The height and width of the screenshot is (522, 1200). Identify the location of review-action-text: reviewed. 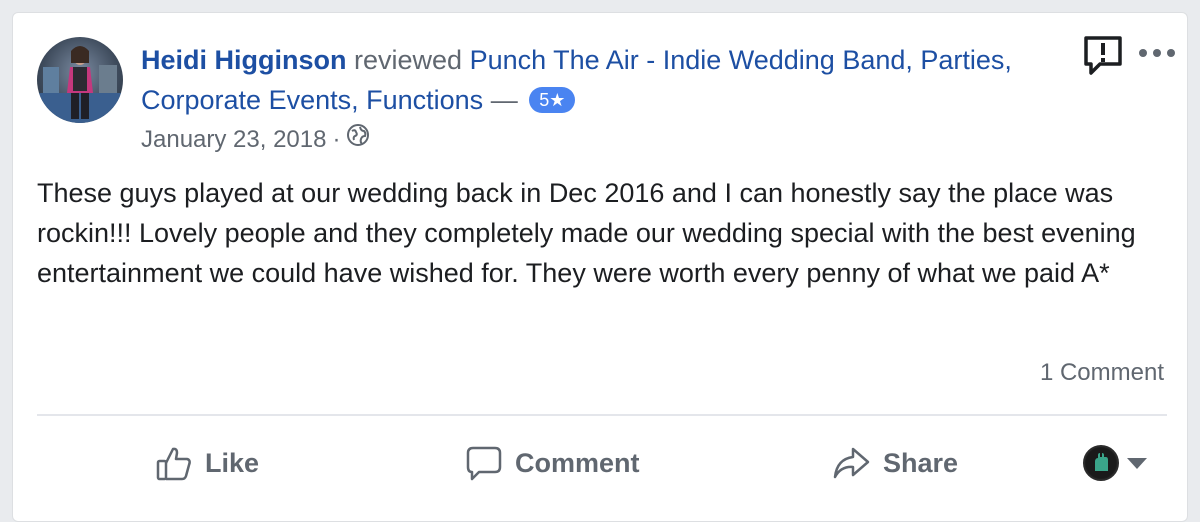
(408, 60).